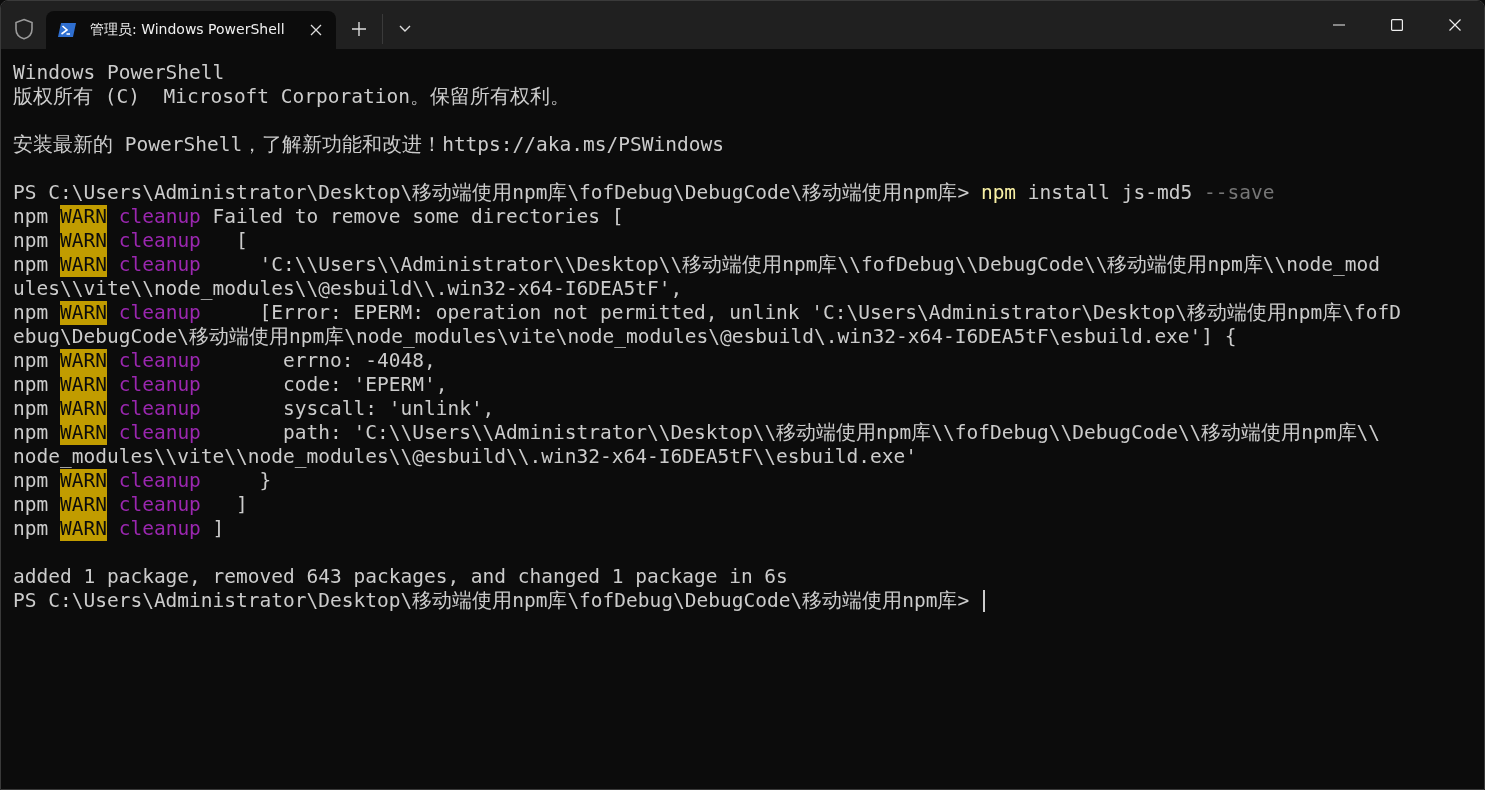 Image resolution: width=1485 pixels, height=790 pixels. What do you see at coordinates (348, 289) in the screenshot?
I see `output-text: ules\\vite\\node_modules\\@esbuild\\.win32-x64-I6DEA5tF',` at bounding box center [348, 289].